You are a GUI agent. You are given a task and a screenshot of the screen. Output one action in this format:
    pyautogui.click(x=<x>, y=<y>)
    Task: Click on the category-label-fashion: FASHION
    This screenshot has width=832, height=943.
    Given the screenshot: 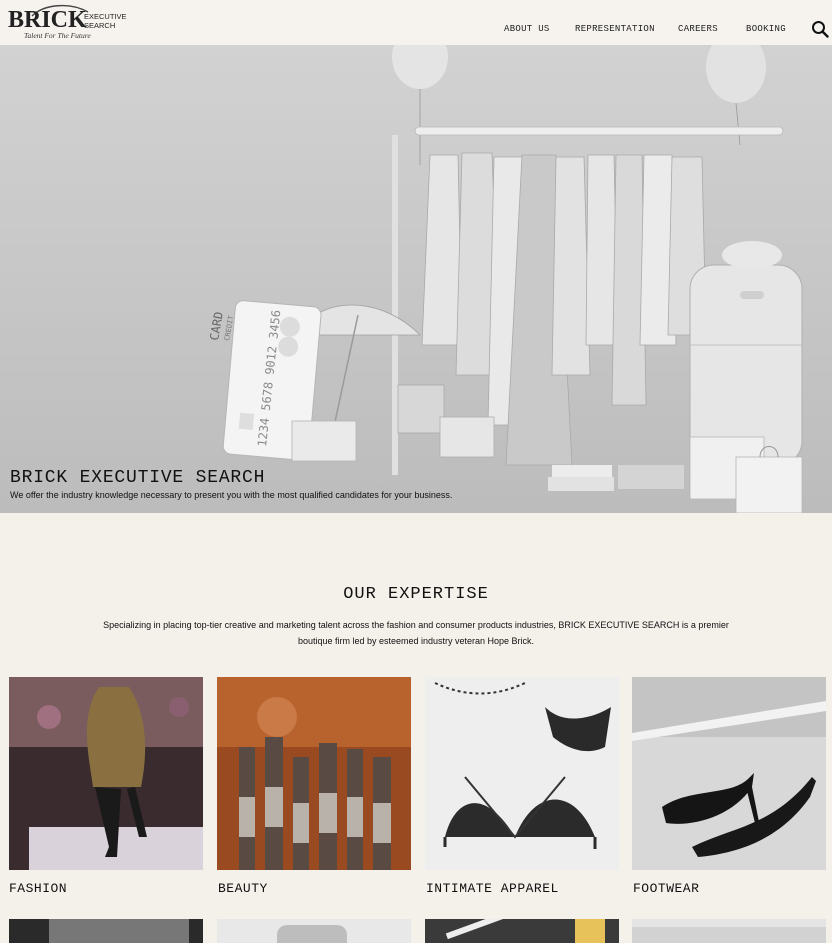 What is the action you would take?
    pyautogui.click(x=38, y=888)
    